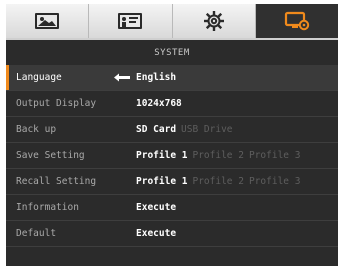  What do you see at coordinates (172, 52) in the screenshot?
I see `section-title: SYSTEM` at bounding box center [172, 52].